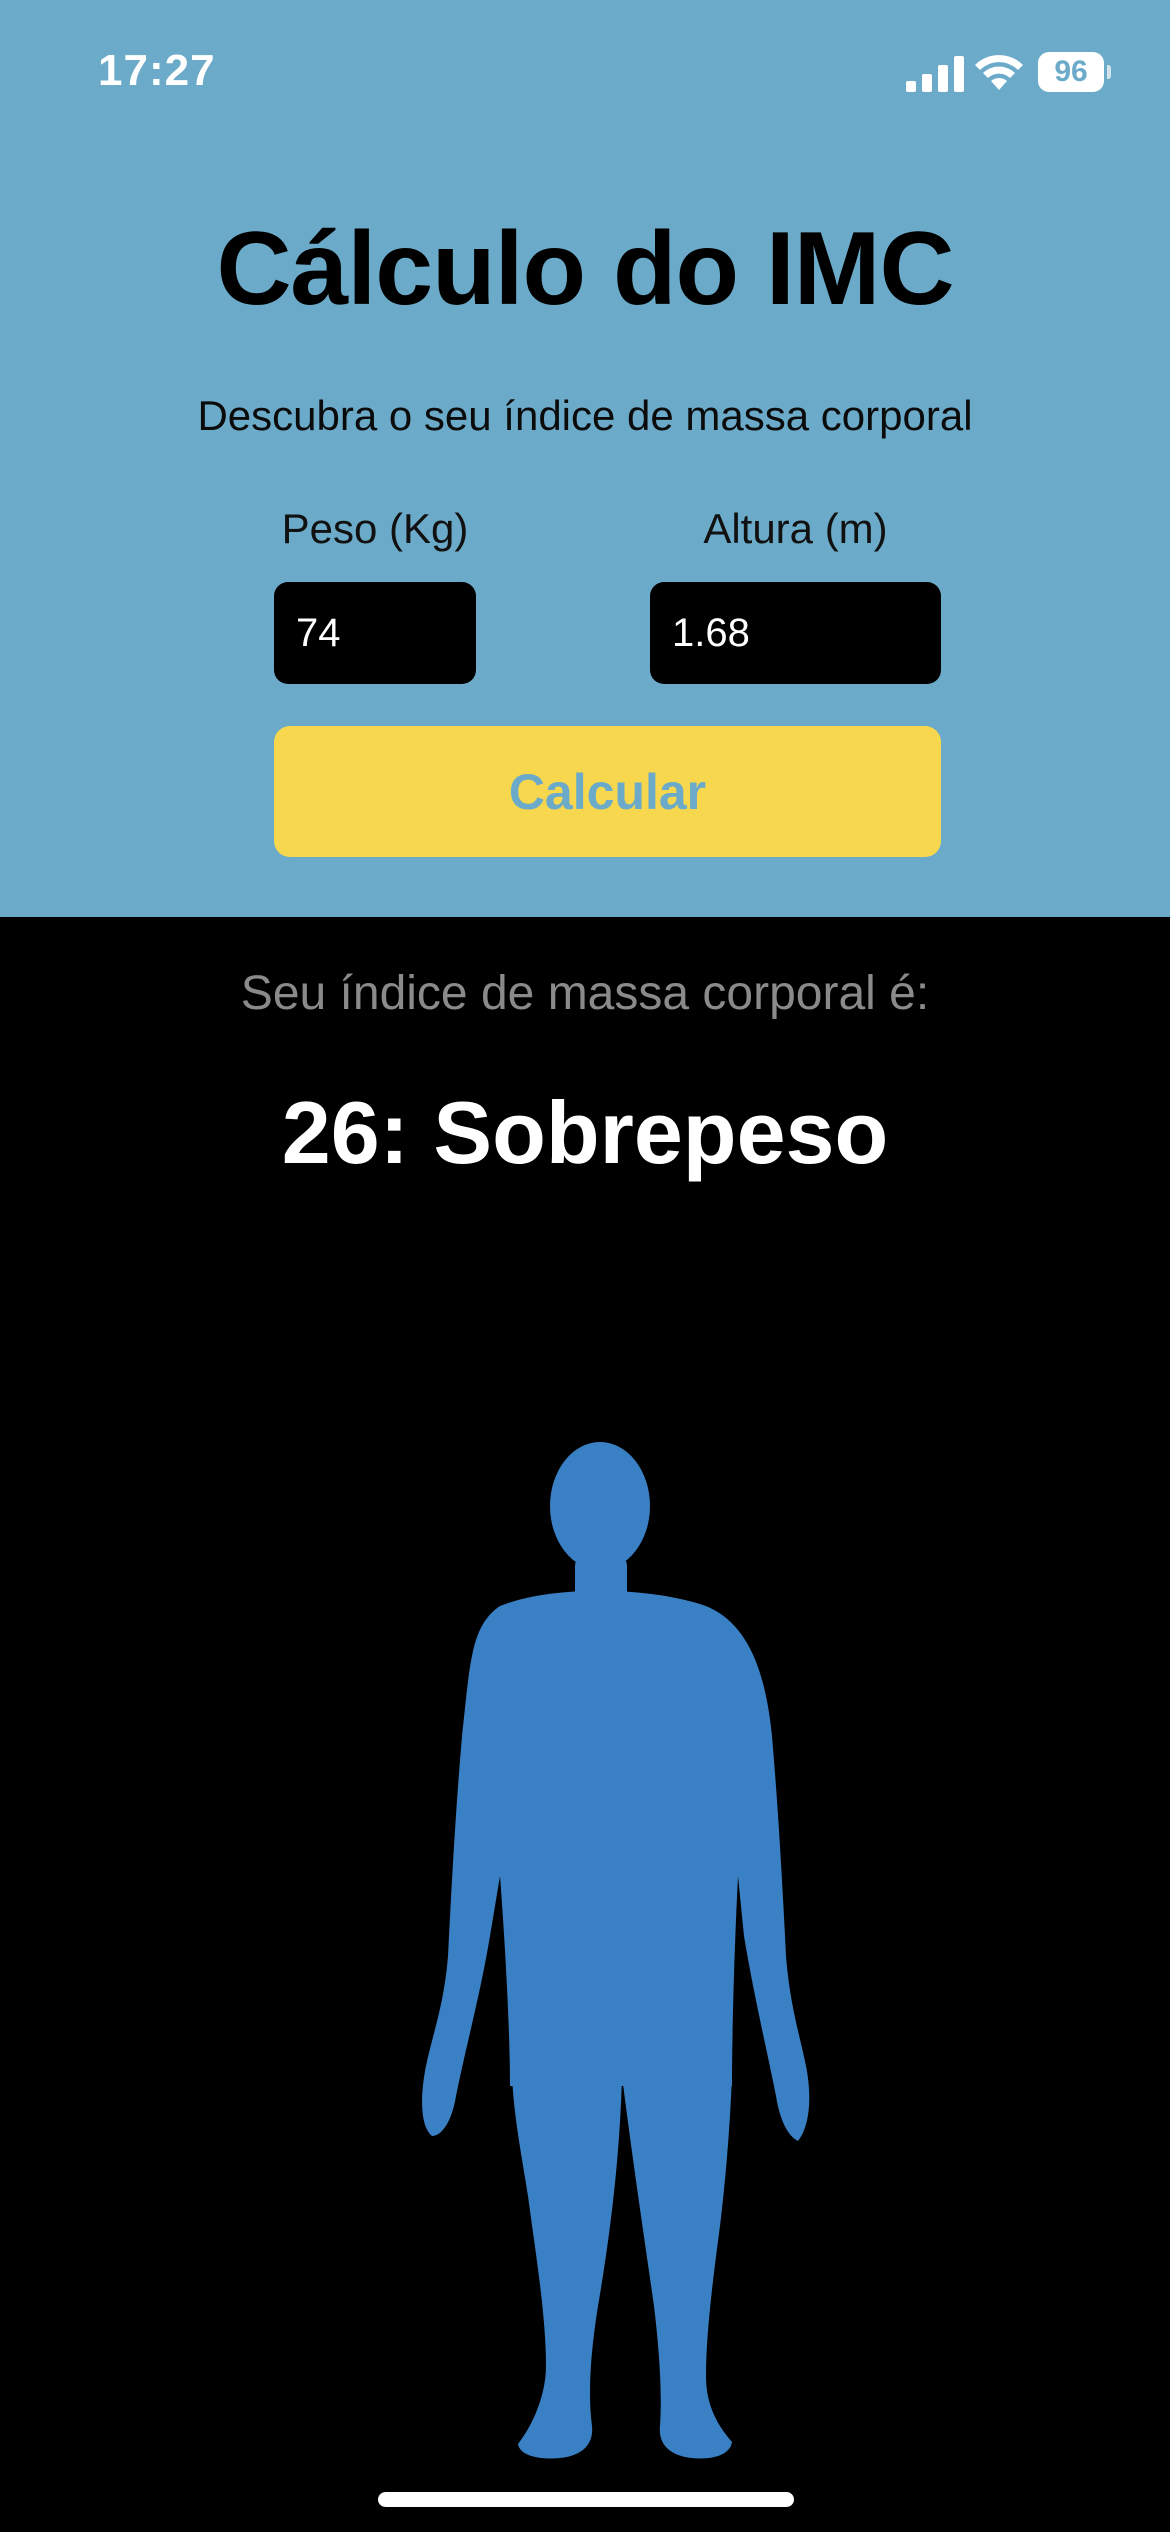 Image resolution: width=1170 pixels, height=2532 pixels. Describe the element at coordinates (157, 70) in the screenshot. I see `status-time: 17:27` at that location.